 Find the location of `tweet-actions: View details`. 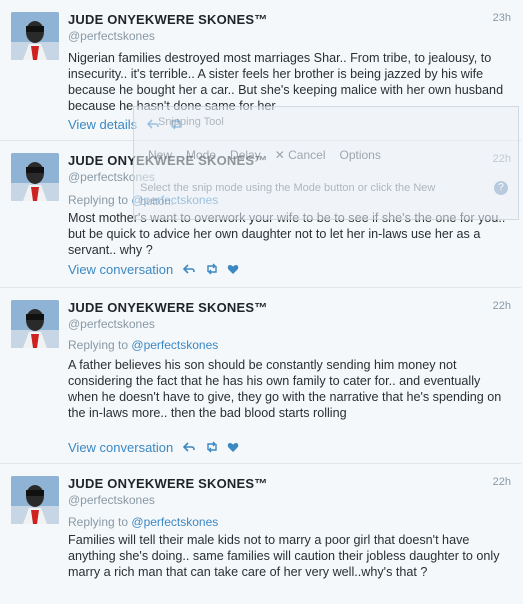

tweet-actions: View details is located at coordinates (124, 124).